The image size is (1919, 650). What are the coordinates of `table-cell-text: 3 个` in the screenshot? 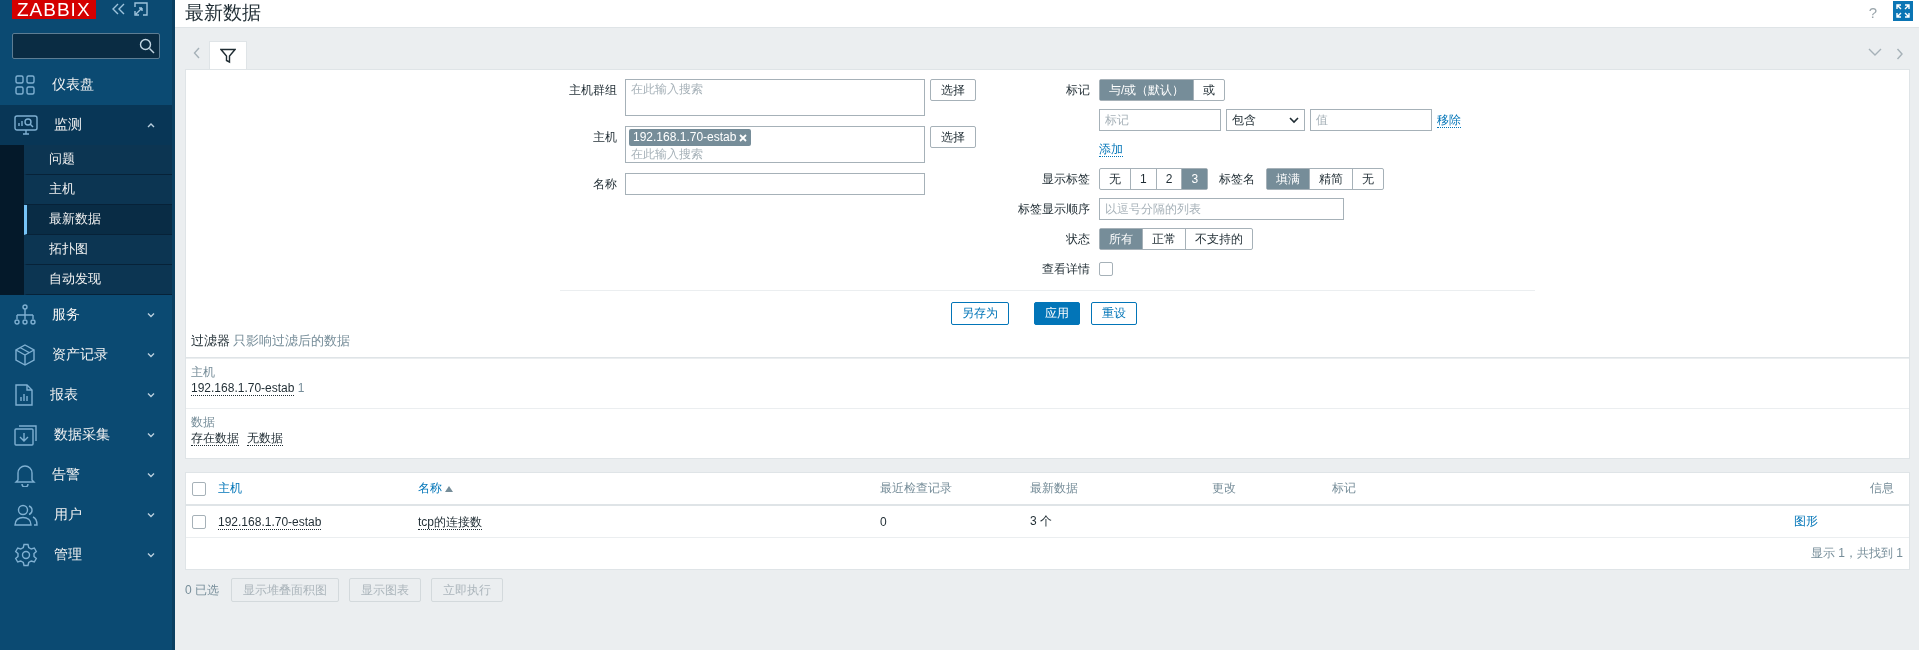 It's located at (1041, 521).